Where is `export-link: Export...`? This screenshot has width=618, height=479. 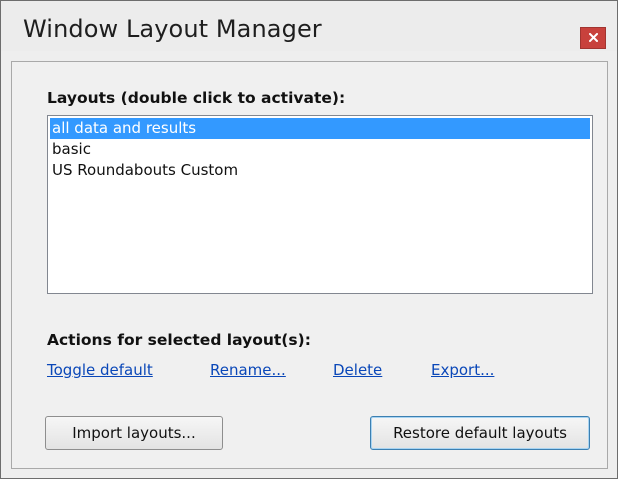
export-link: Export... is located at coordinates (462, 370).